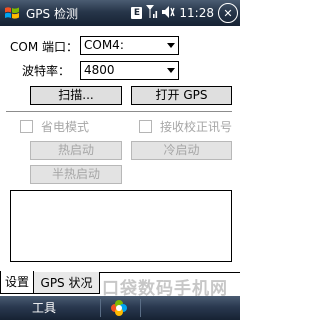  Describe the element at coordinates (181, 95) in the screenshot. I see `open-gps-button: 打开 GPS` at that location.